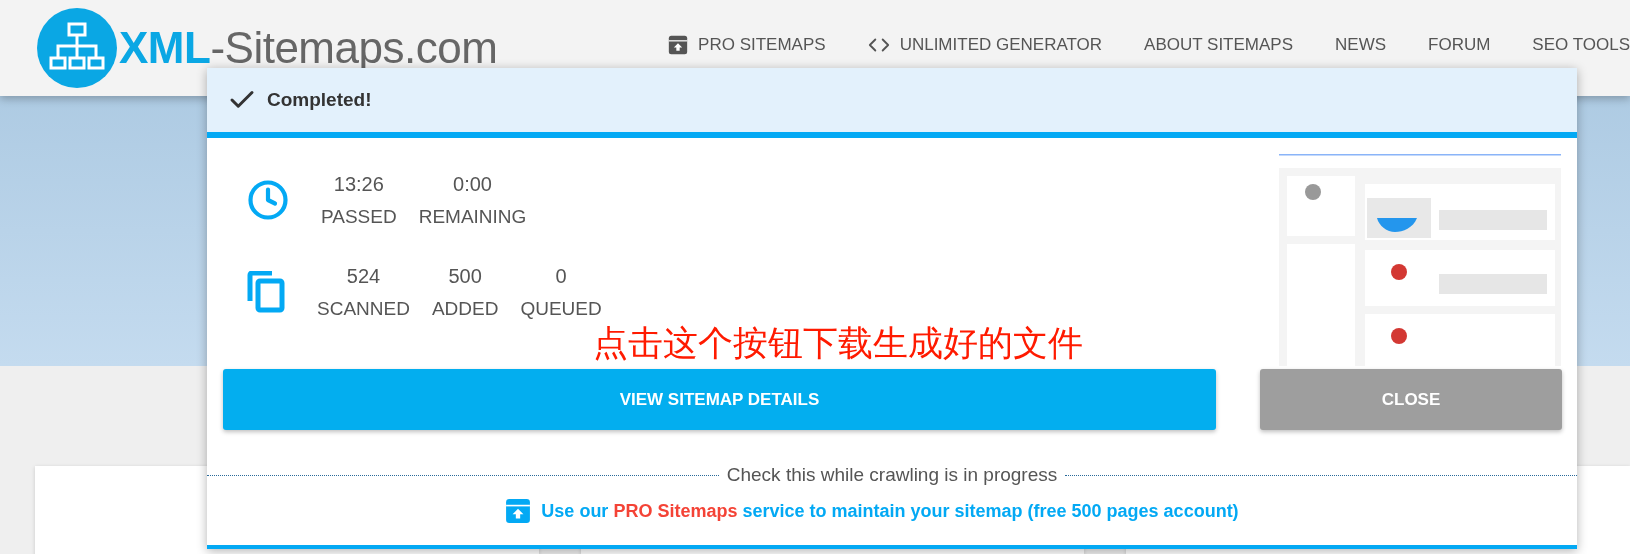 This screenshot has width=1630, height=554. What do you see at coordinates (266, 292) in the screenshot?
I see `copy-icon` at bounding box center [266, 292].